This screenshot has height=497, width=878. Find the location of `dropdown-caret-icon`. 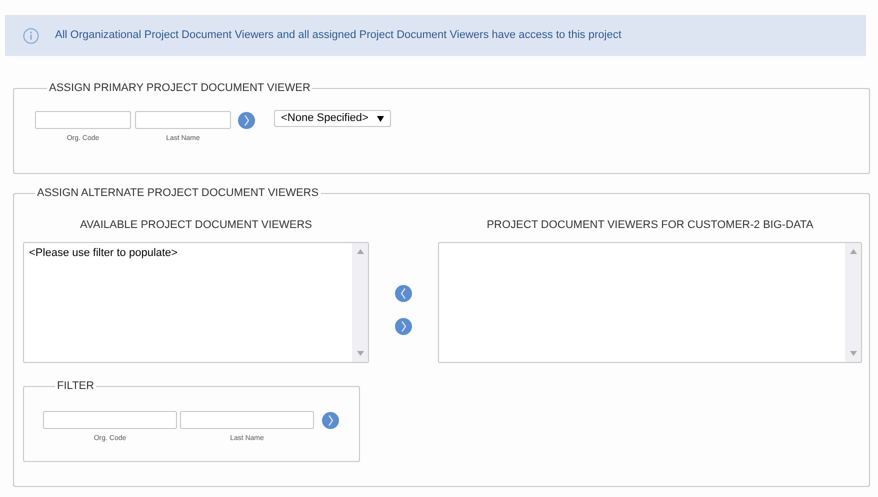

dropdown-caret-icon is located at coordinates (380, 118).